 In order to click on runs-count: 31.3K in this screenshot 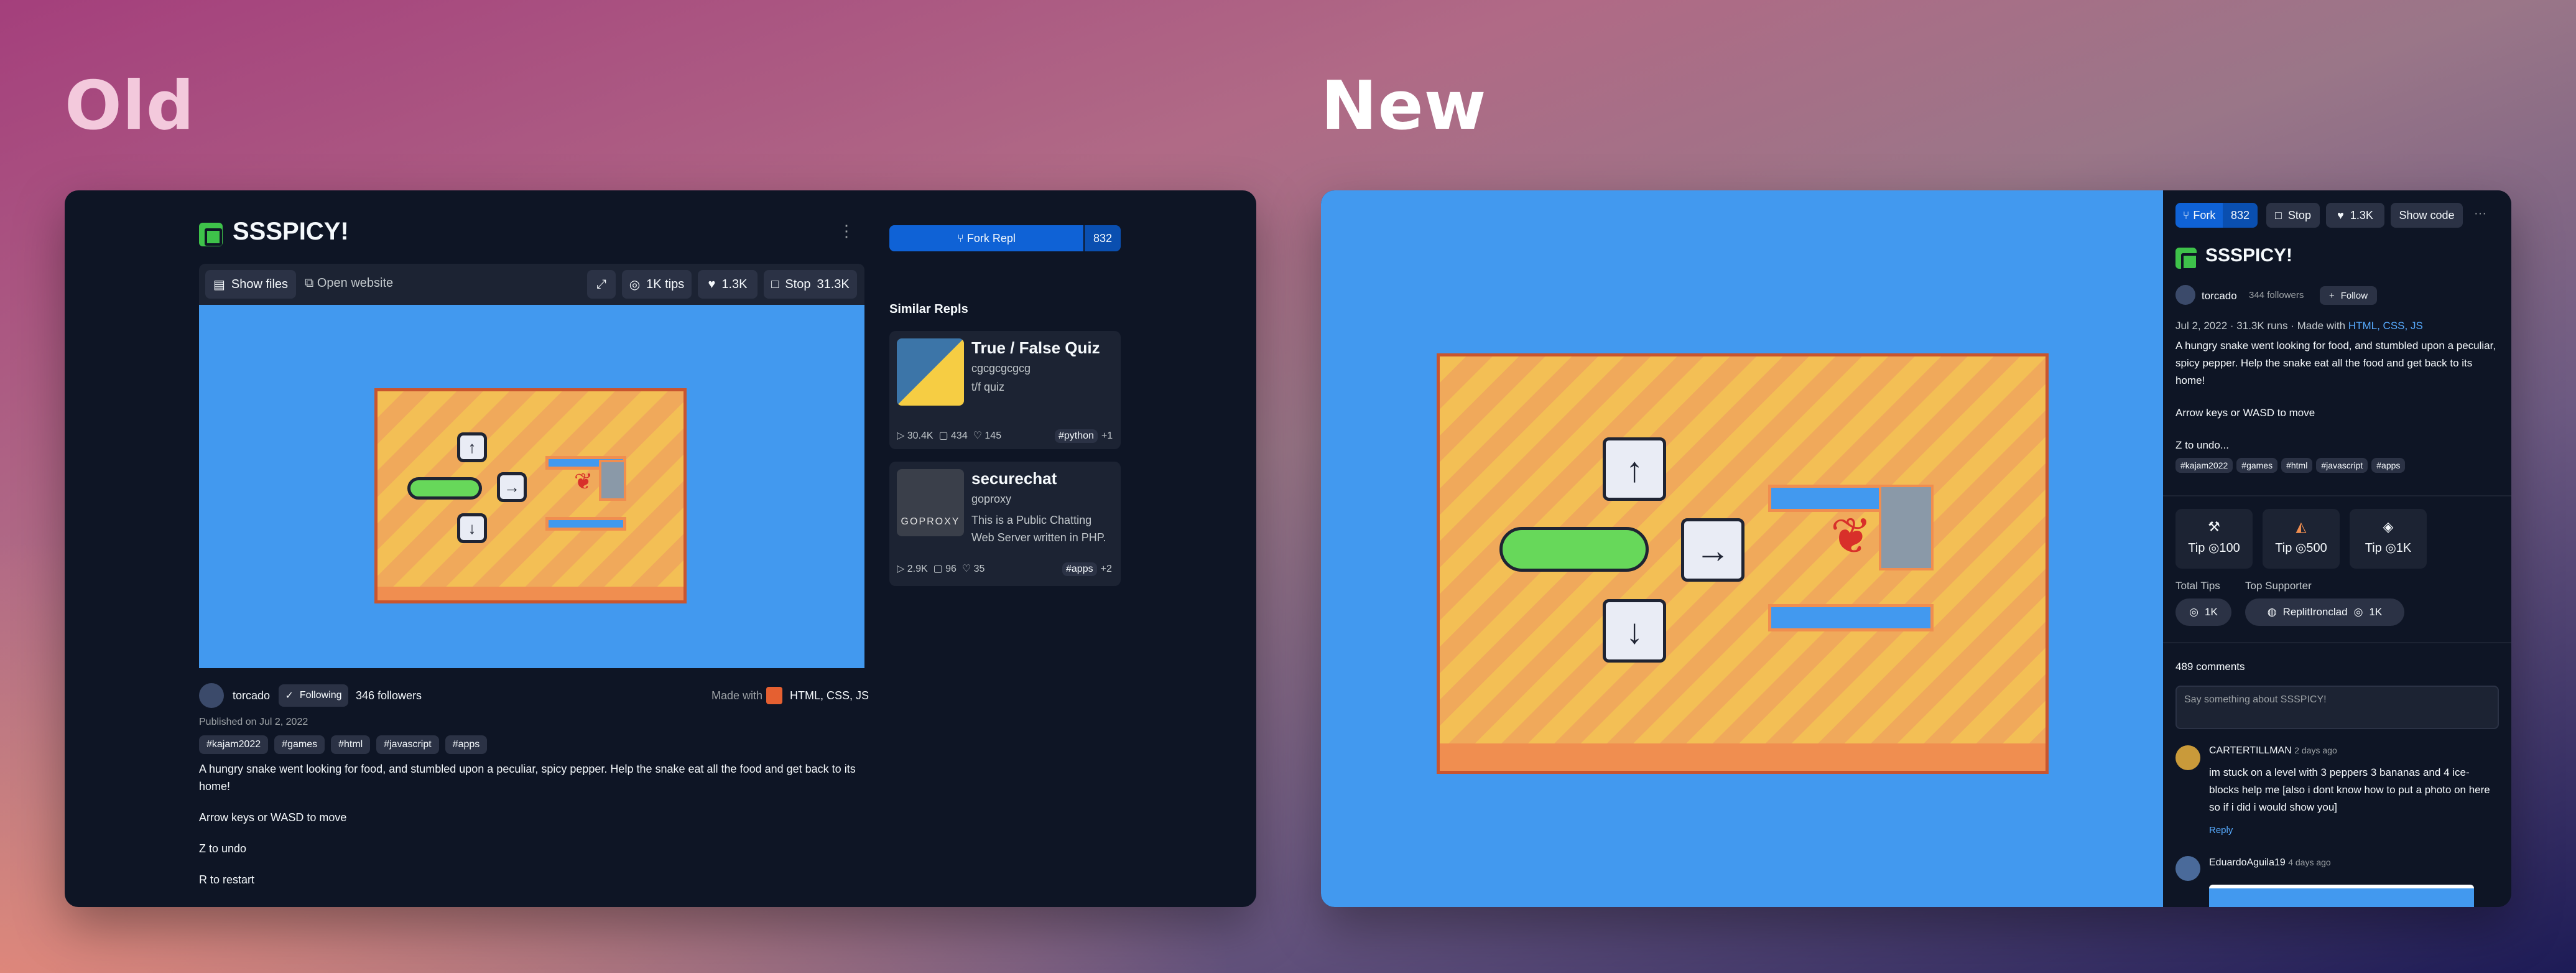, I will do `click(834, 284)`.